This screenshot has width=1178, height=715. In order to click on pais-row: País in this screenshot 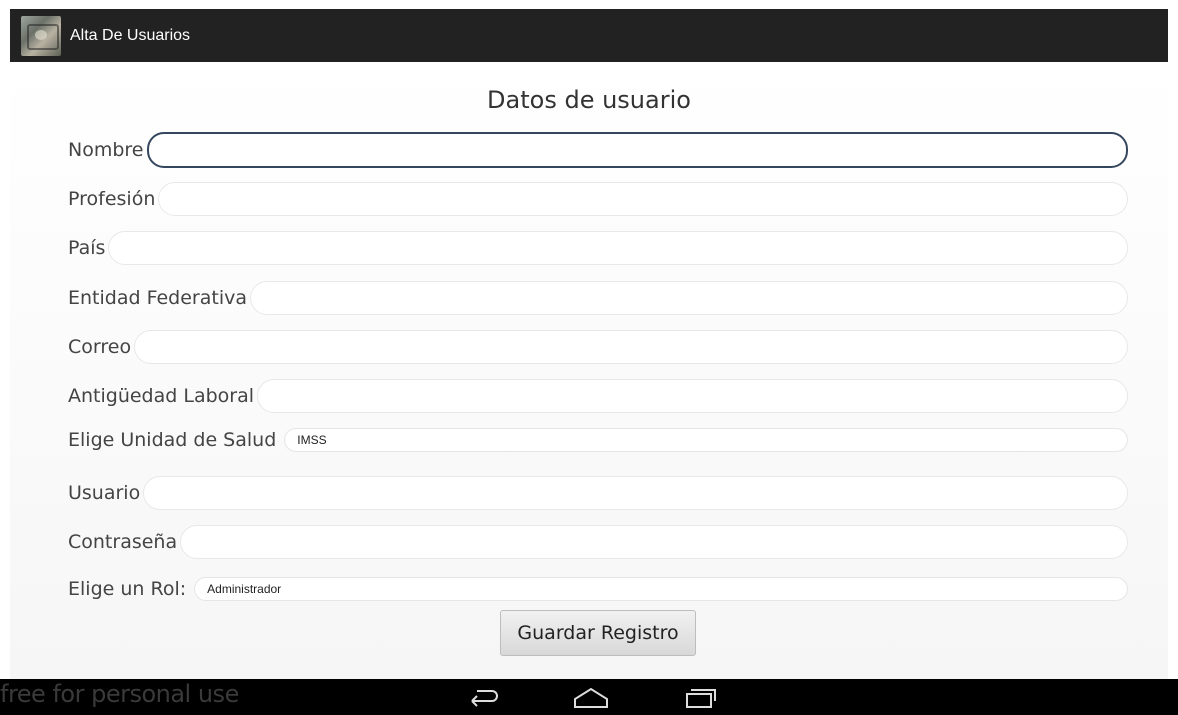, I will do `click(598, 248)`.